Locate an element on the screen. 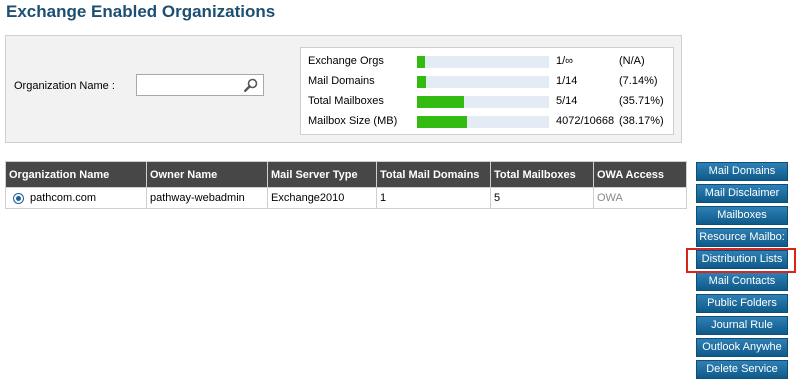 Image resolution: width=799 pixels, height=384 pixels. mail-contacts-button: Mail Contacts is located at coordinates (742, 281).